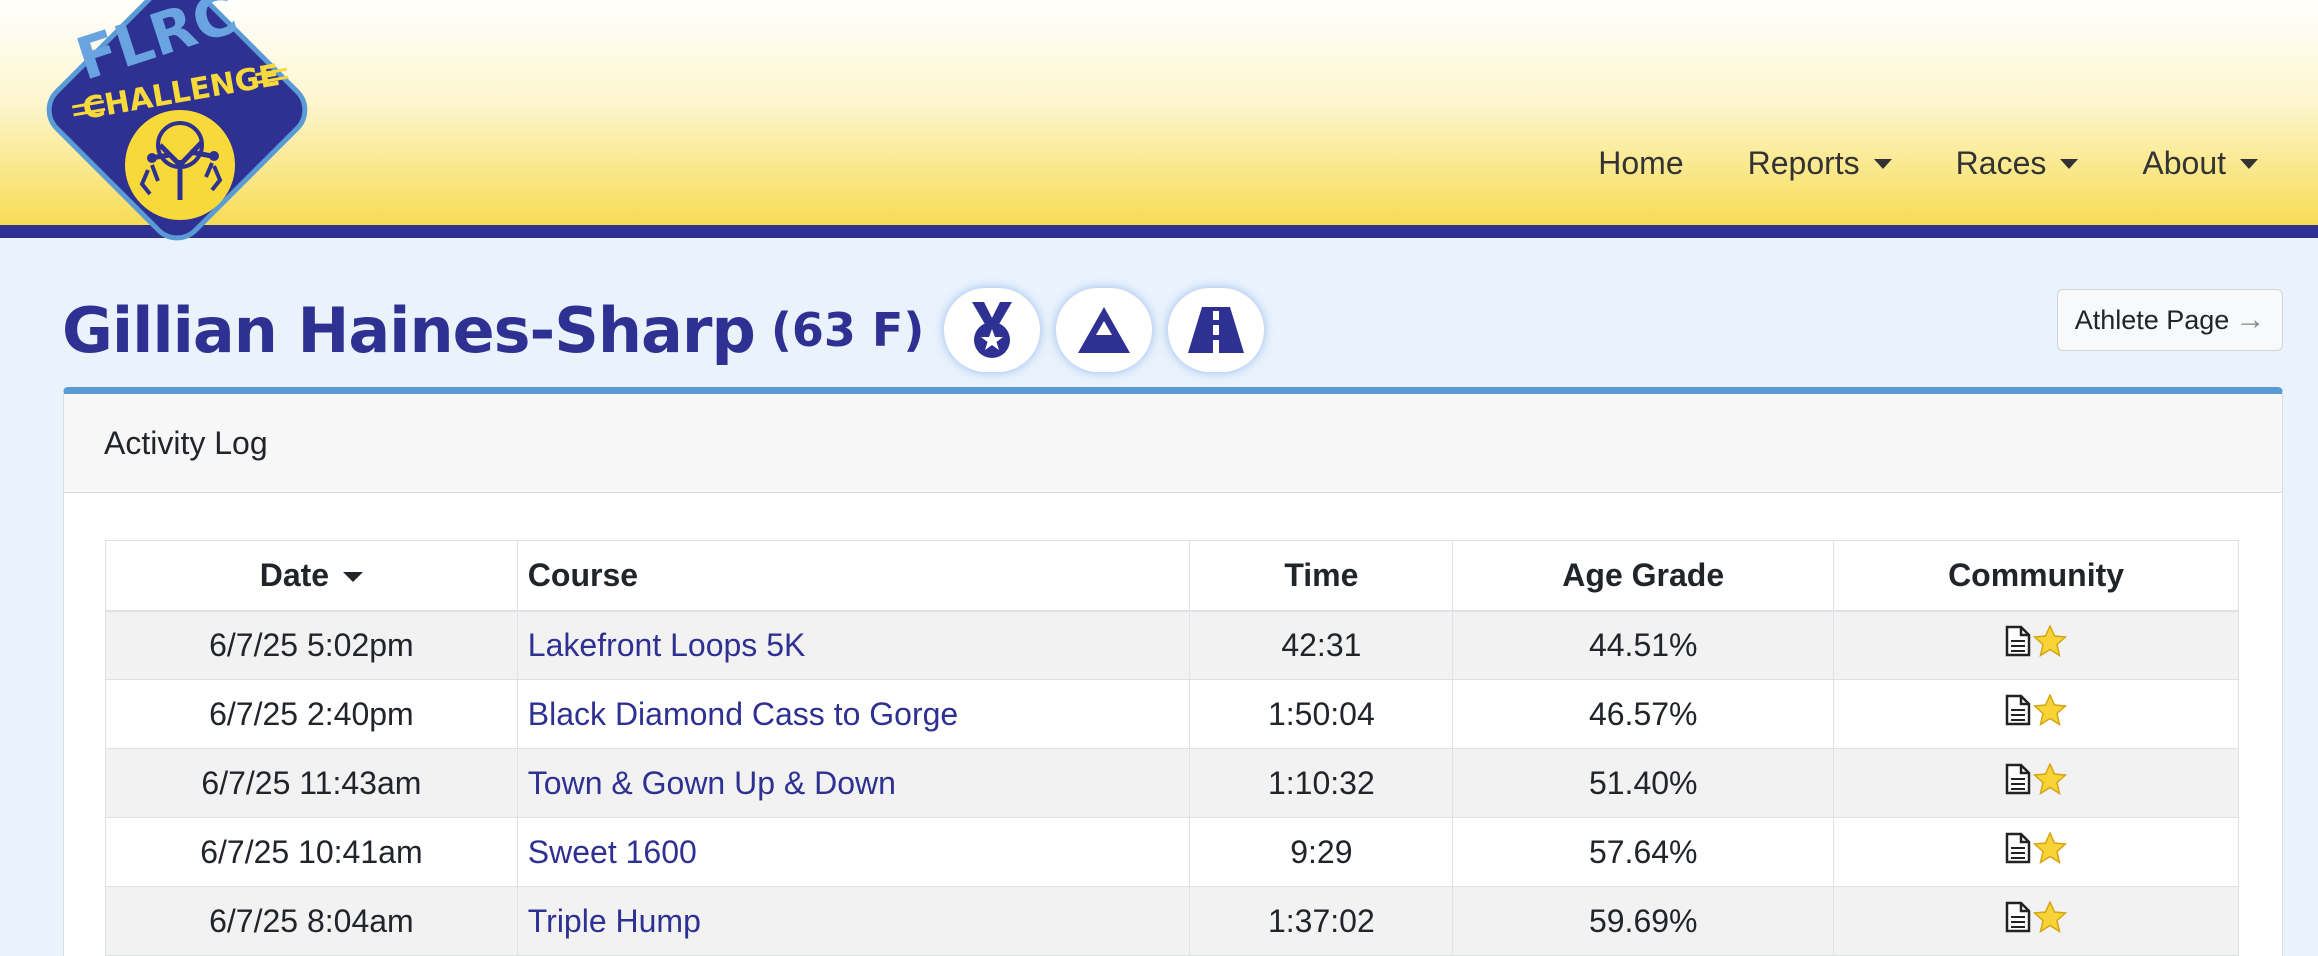  Describe the element at coordinates (1321, 576) in the screenshot. I see `column-header-time: Time` at that location.